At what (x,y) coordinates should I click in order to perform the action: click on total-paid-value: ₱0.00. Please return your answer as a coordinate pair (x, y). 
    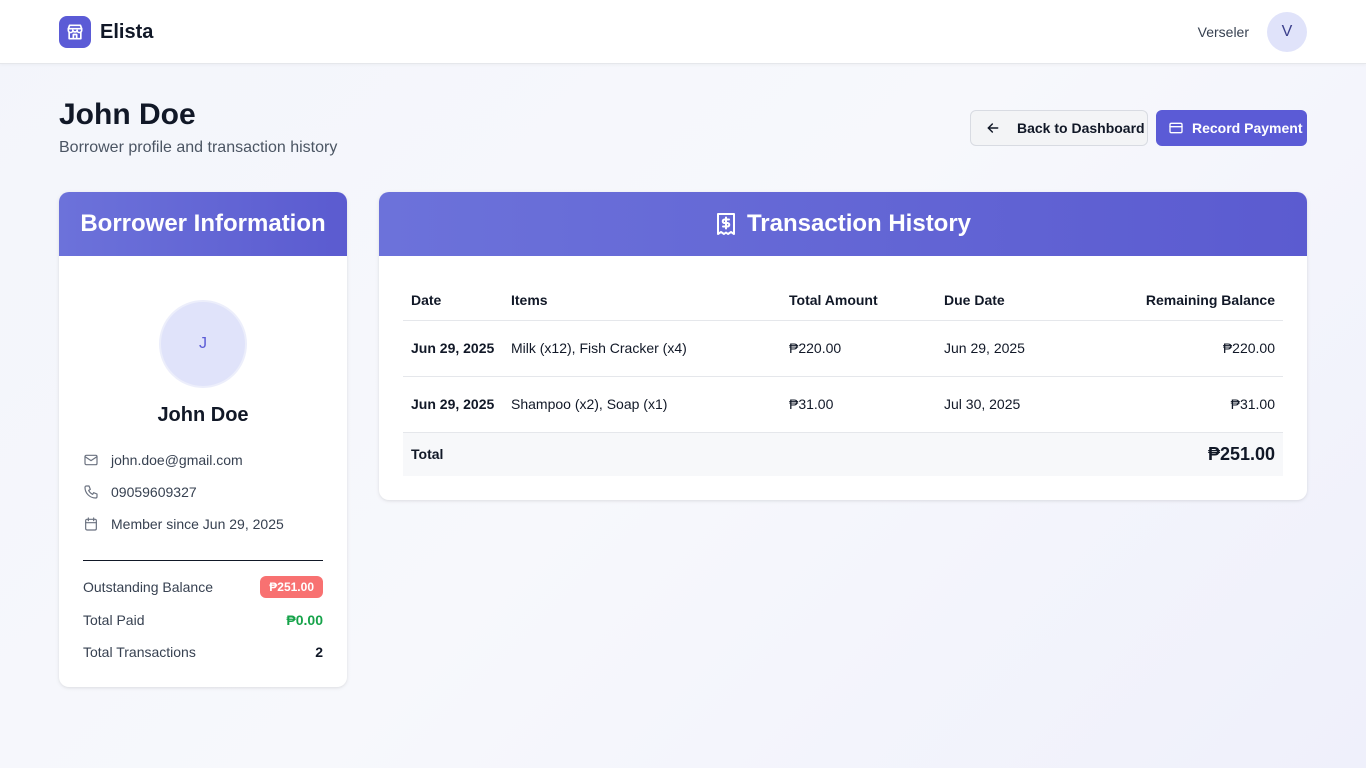
    Looking at the image, I should click on (304, 620).